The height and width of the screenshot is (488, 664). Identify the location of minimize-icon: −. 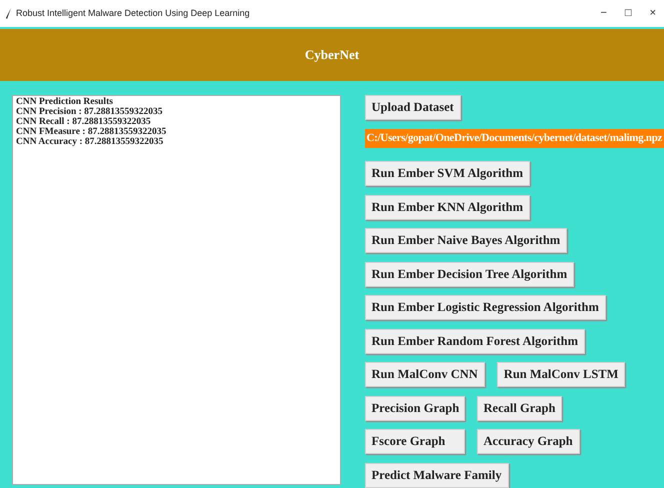
(603, 13).